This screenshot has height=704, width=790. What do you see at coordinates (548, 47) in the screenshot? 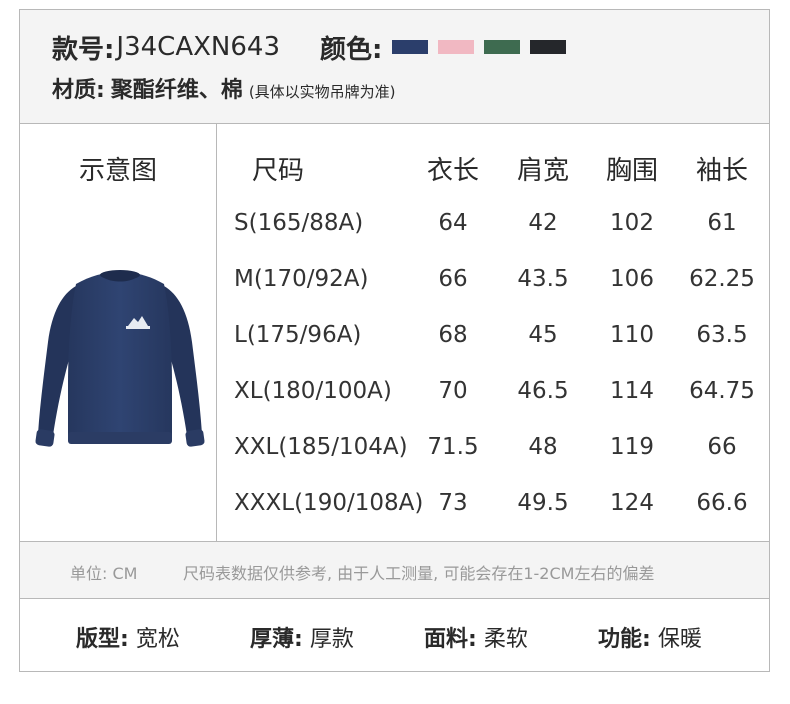
I see `color-swatch-black` at bounding box center [548, 47].